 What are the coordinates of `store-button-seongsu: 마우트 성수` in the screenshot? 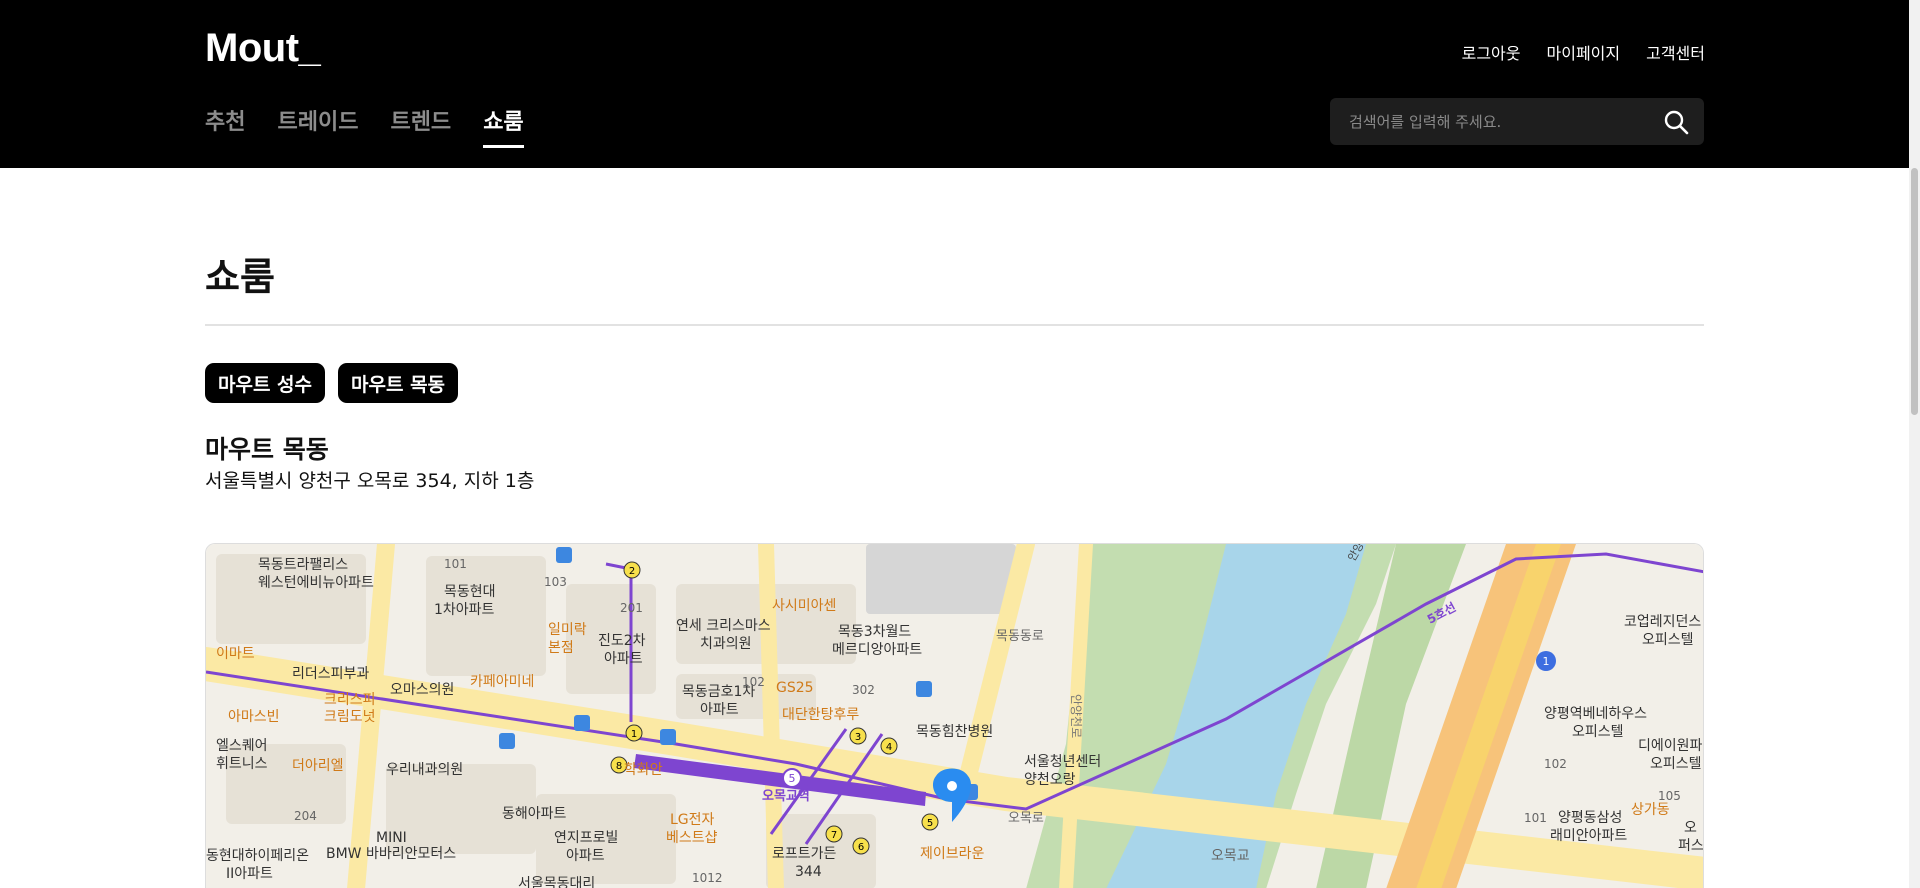 It's located at (265, 383).